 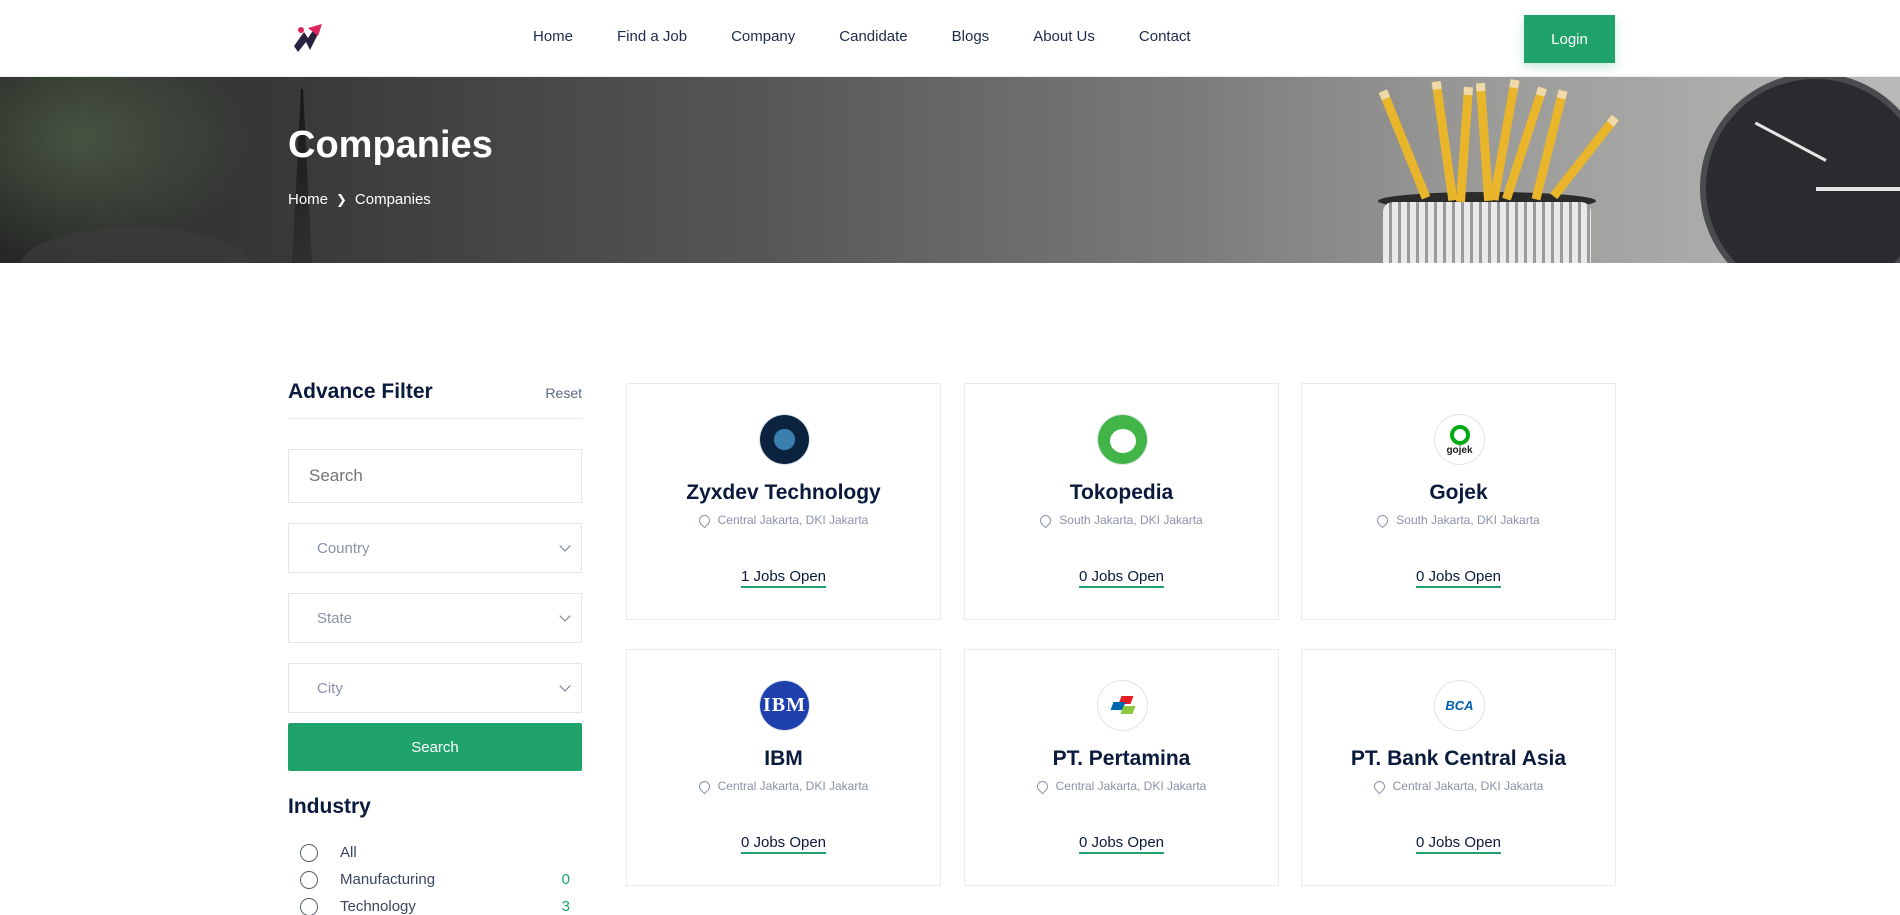 What do you see at coordinates (1458, 759) in the screenshot?
I see `company-name: PT. Bank Central Asia` at bounding box center [1458, 759].